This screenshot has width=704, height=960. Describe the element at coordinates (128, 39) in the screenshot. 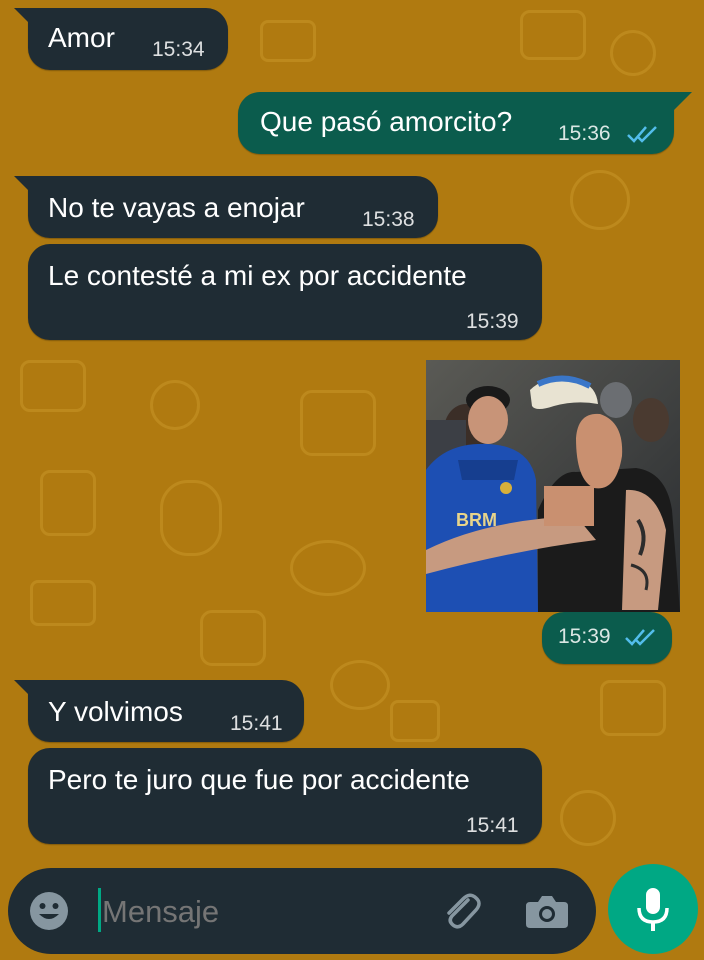

I see `message-bubble-incoming: Amor 15:34` at that location.